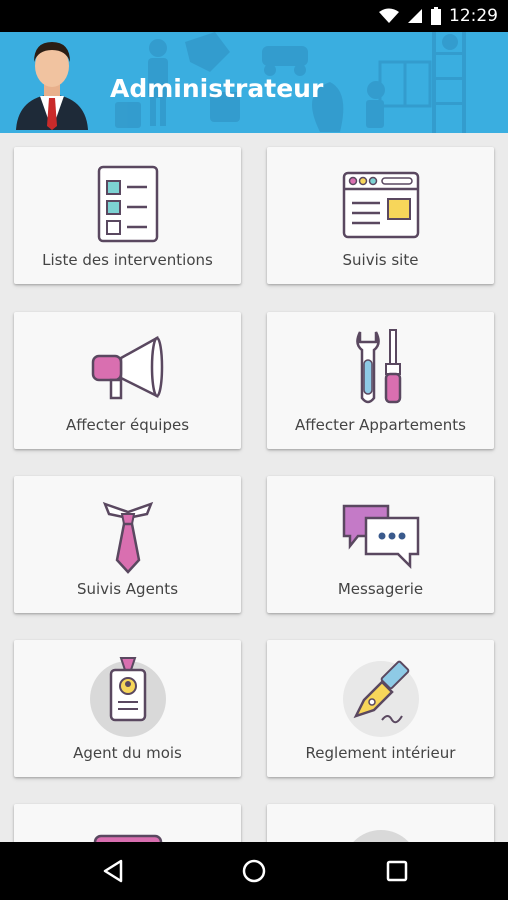 Image resolution: width=508 pixels, height=900 pixels. Describe the element at coordinates (127, 367) in the screenshot. I see `megaphone-icon` at that location.